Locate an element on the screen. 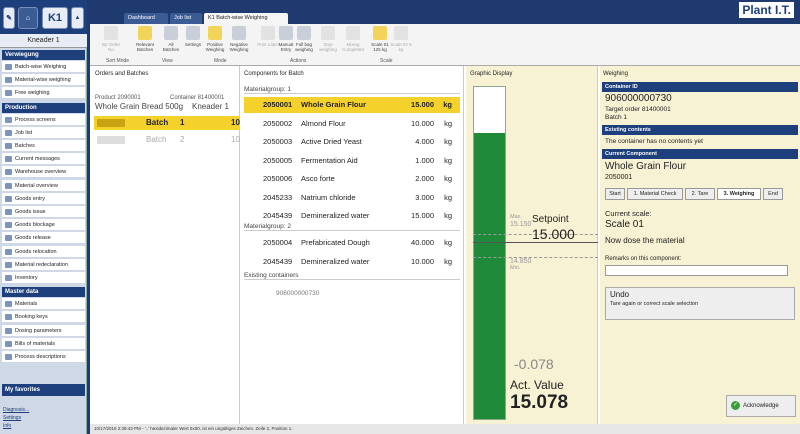 The height and width of the screenshot is (434, 800). sidebar-item: Batch-wise Weighing is located at coordinates (43, 67).